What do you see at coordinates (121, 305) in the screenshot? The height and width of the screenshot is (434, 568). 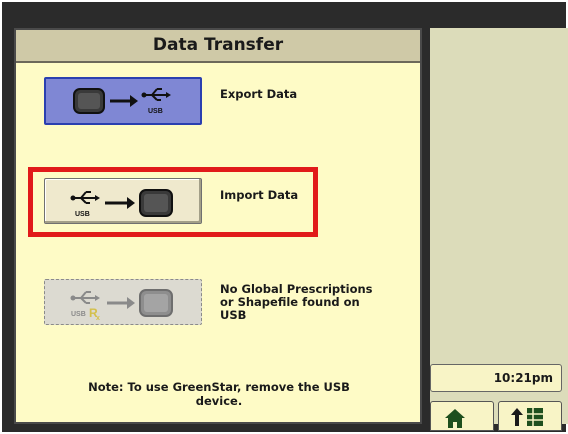 I see `usb-rx-to-display-icon: USB R x` at bounding box center [121, 305].